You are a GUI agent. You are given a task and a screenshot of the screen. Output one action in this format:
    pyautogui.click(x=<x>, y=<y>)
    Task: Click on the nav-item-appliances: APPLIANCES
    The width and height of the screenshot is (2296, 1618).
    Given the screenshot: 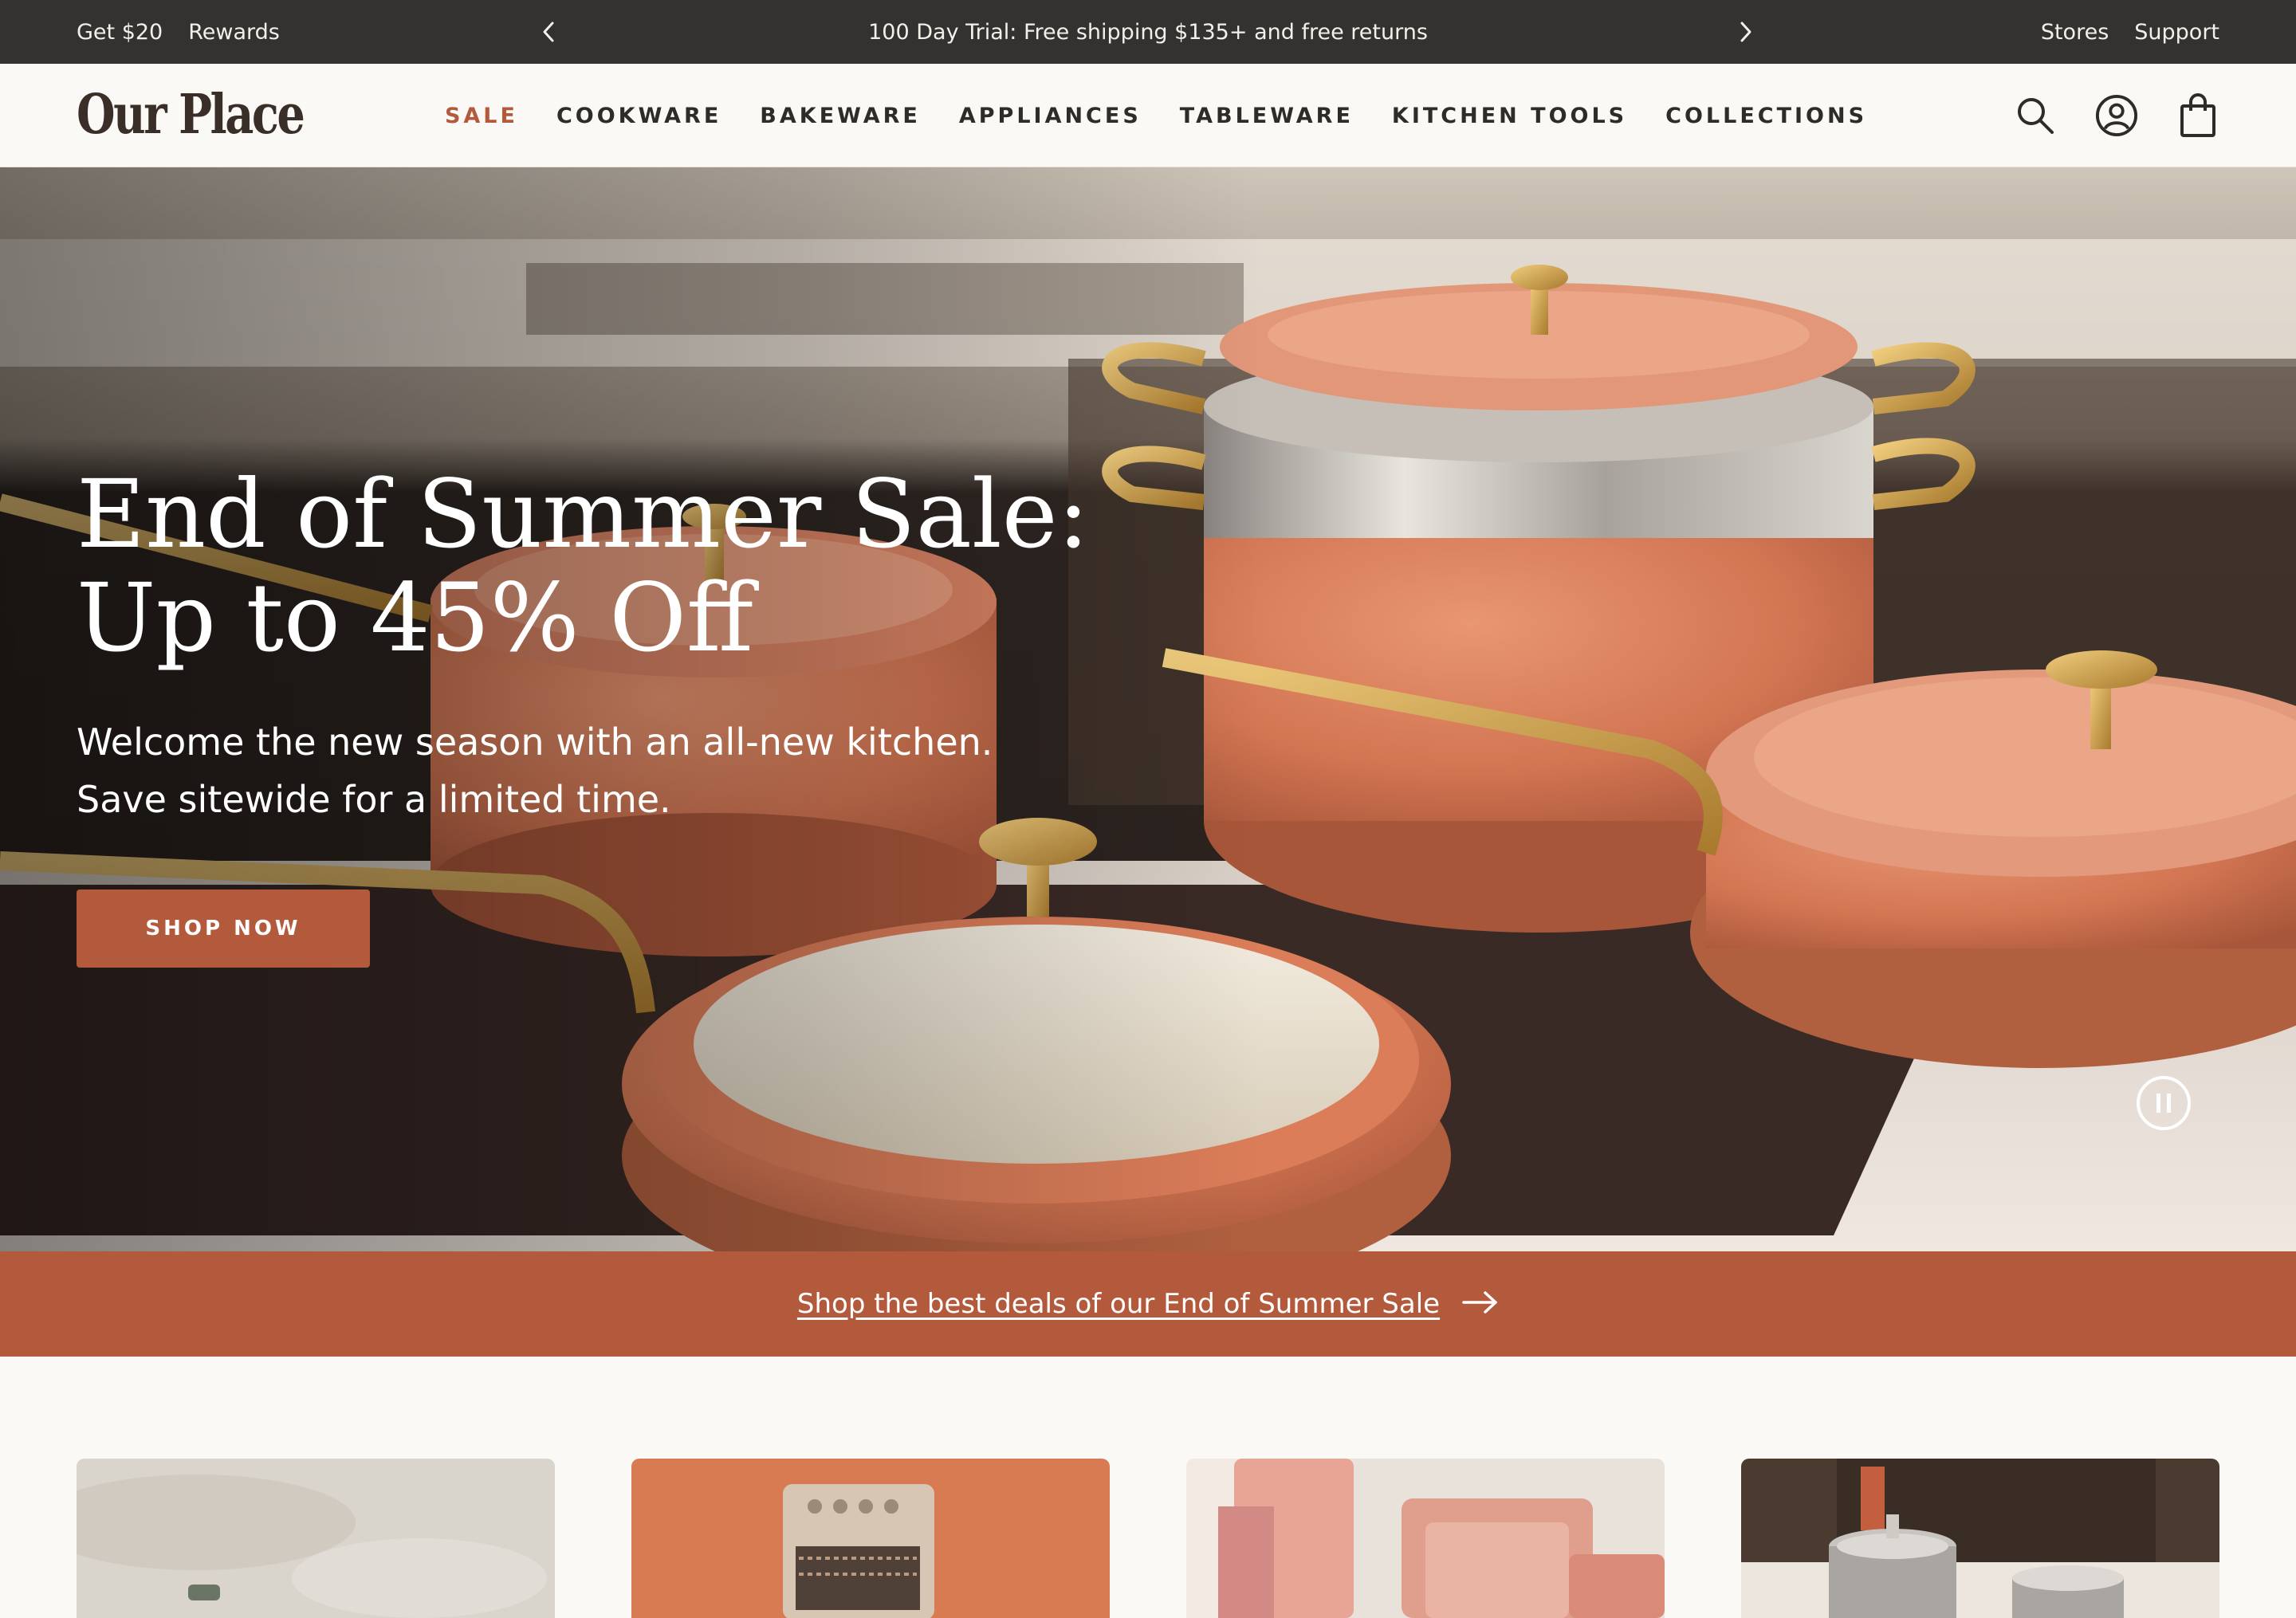 What is the action you would take?
    pyautogui.click(x=1050, y=116)
    